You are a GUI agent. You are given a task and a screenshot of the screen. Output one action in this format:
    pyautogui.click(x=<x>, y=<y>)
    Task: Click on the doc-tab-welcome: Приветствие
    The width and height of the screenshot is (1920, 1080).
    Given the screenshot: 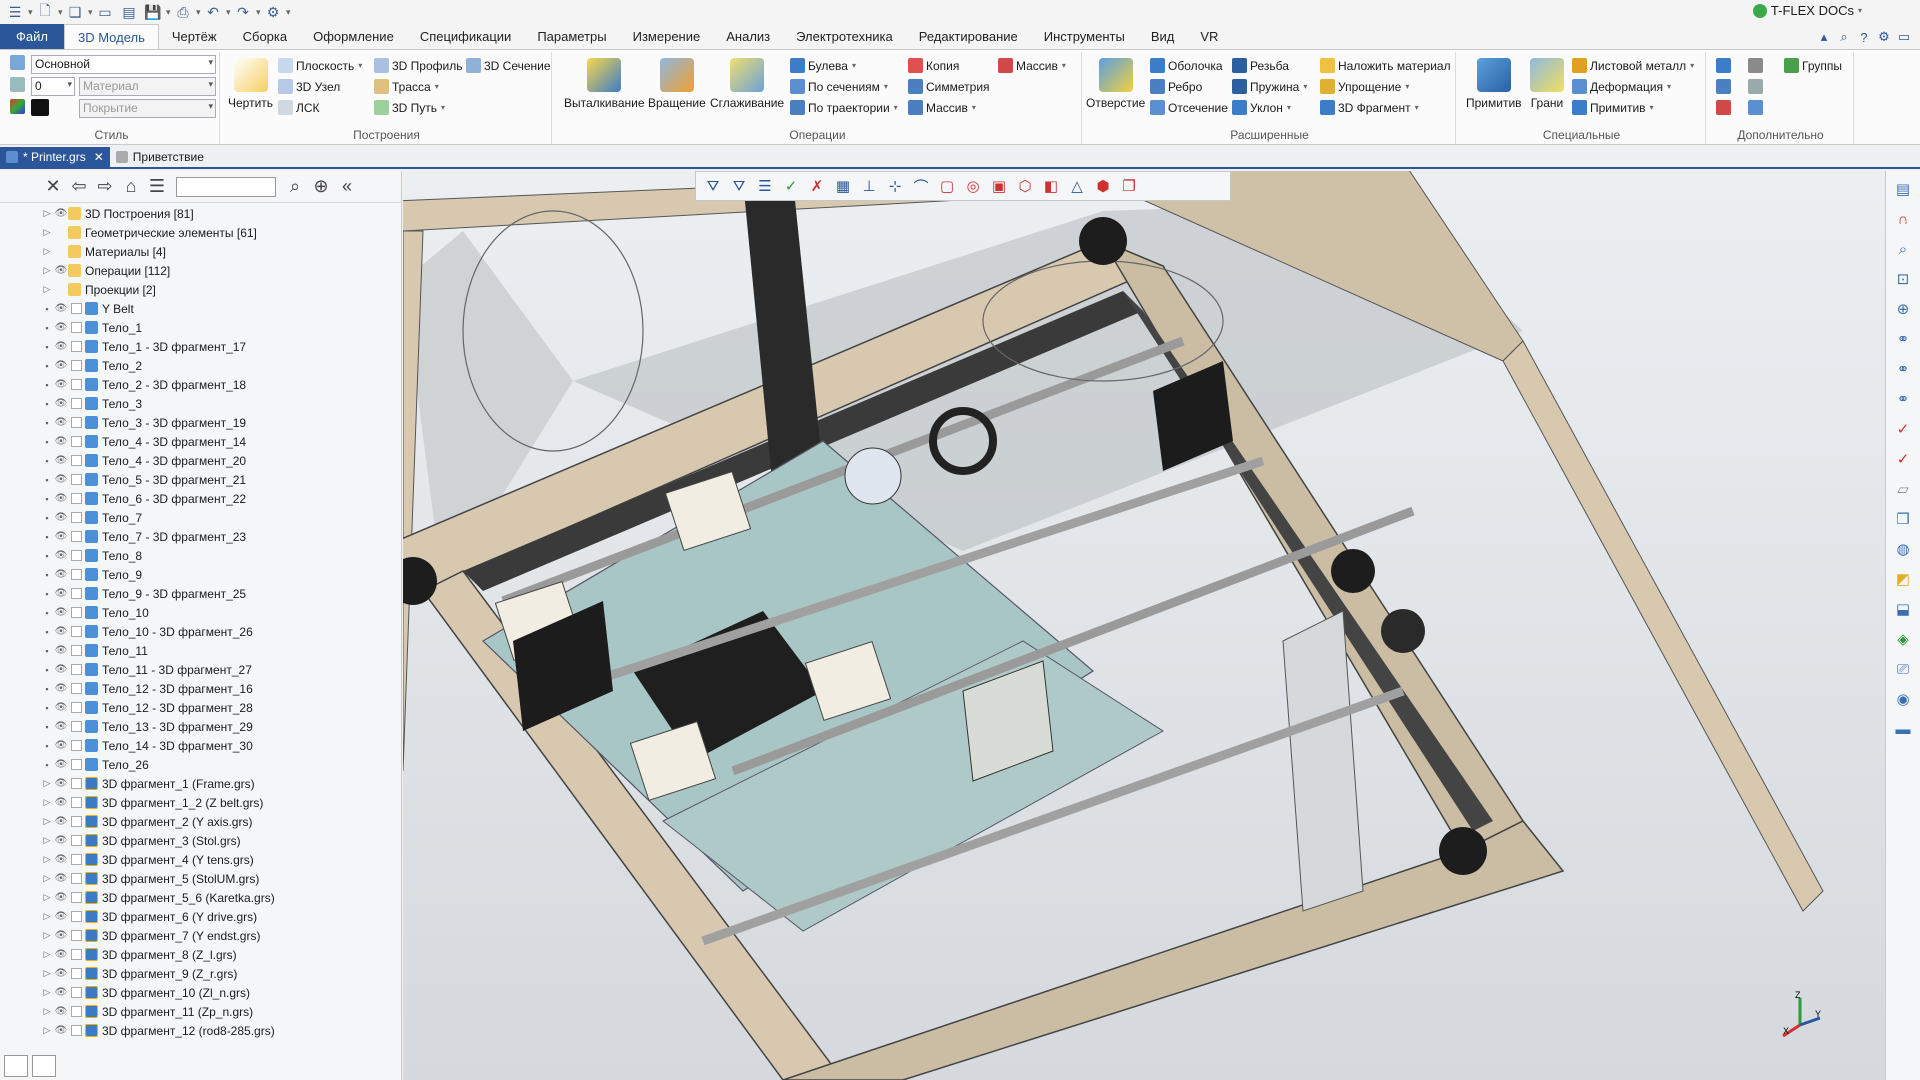 What is the action you would take?
    pyautogui.click(x=160, y=157)
    